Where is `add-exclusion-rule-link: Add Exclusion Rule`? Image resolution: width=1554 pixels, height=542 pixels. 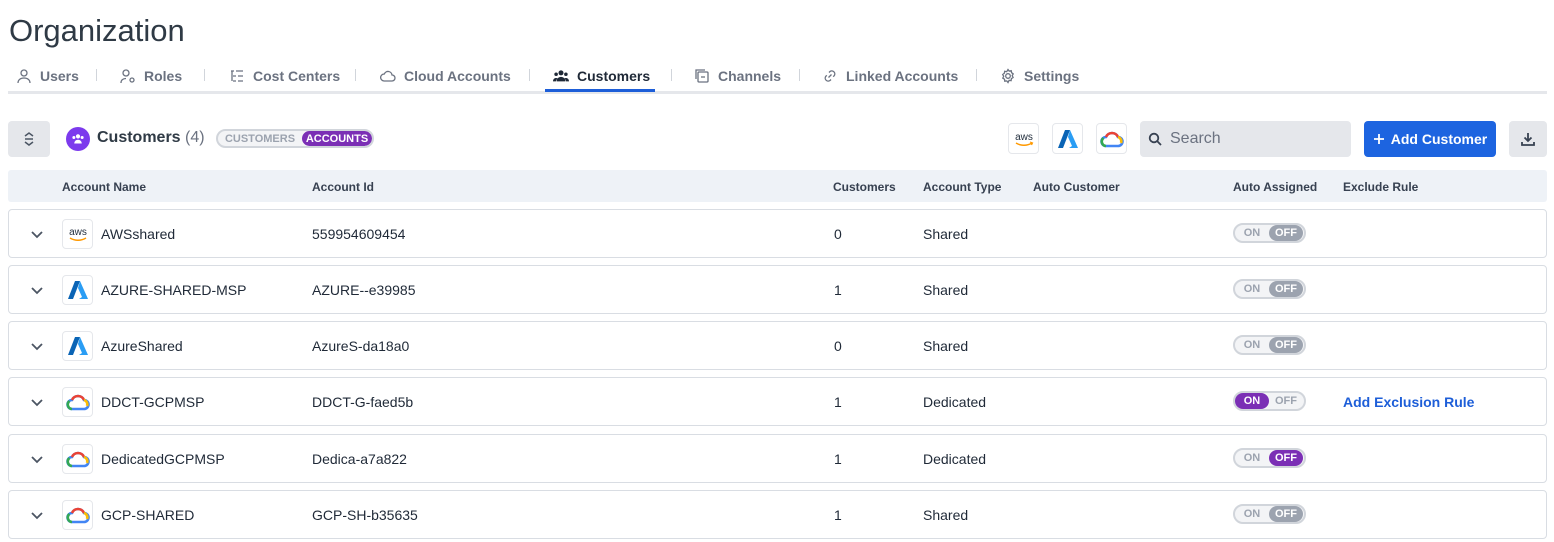 add-exclusion-rule-link: Add Exclusion Rule is located at coordinates (1408, 402).